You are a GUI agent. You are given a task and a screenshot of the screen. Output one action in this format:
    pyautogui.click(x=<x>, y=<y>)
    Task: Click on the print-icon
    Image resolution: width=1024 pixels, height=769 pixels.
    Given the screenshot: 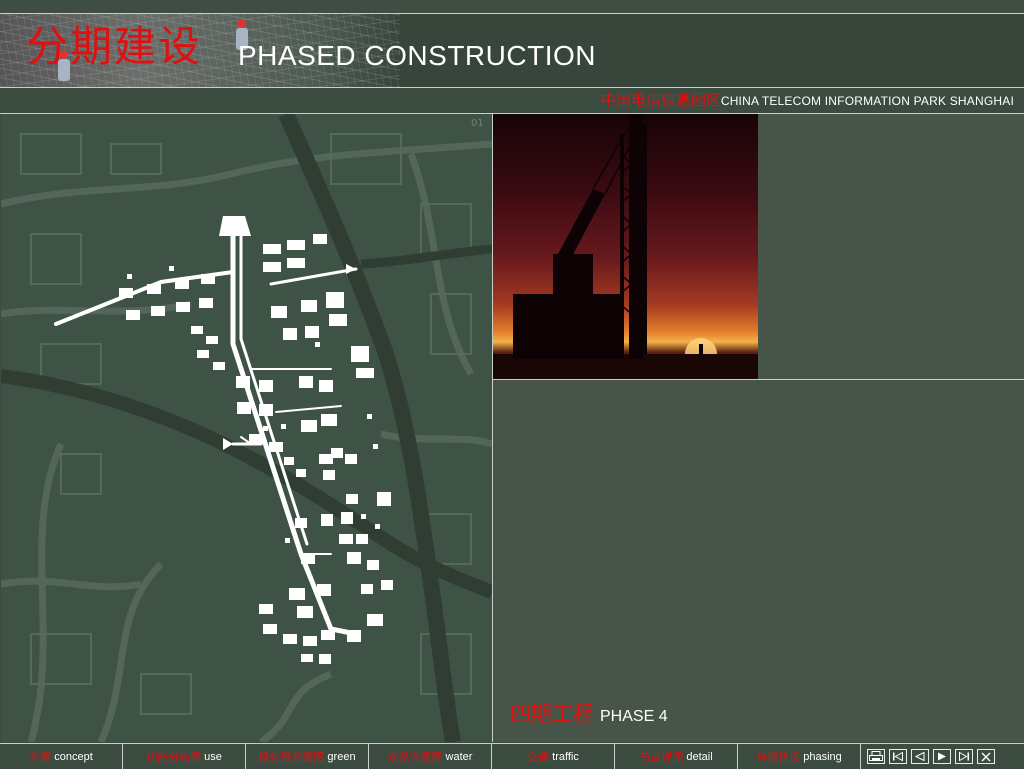 What is the action you would take?
    pyautogui.click(x=876, y=756)
    